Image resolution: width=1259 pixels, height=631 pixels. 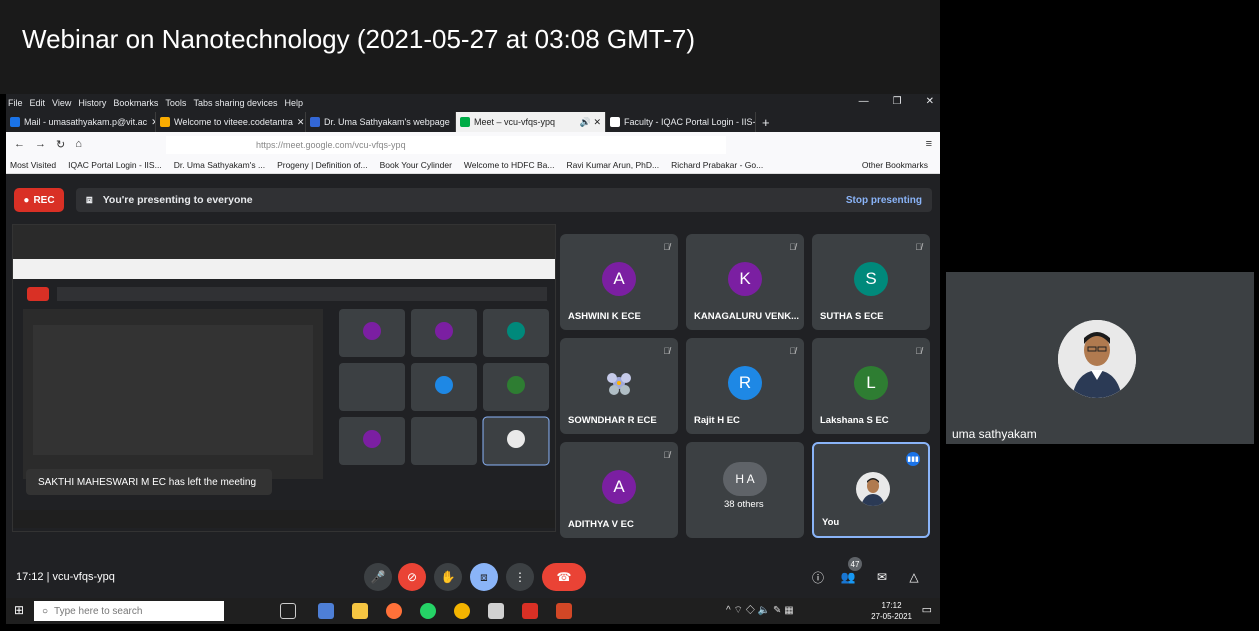 What do you see at coordinates (288, 611) in the screenshot?
I see `task-view-icon` at bounding box center [288, 611].